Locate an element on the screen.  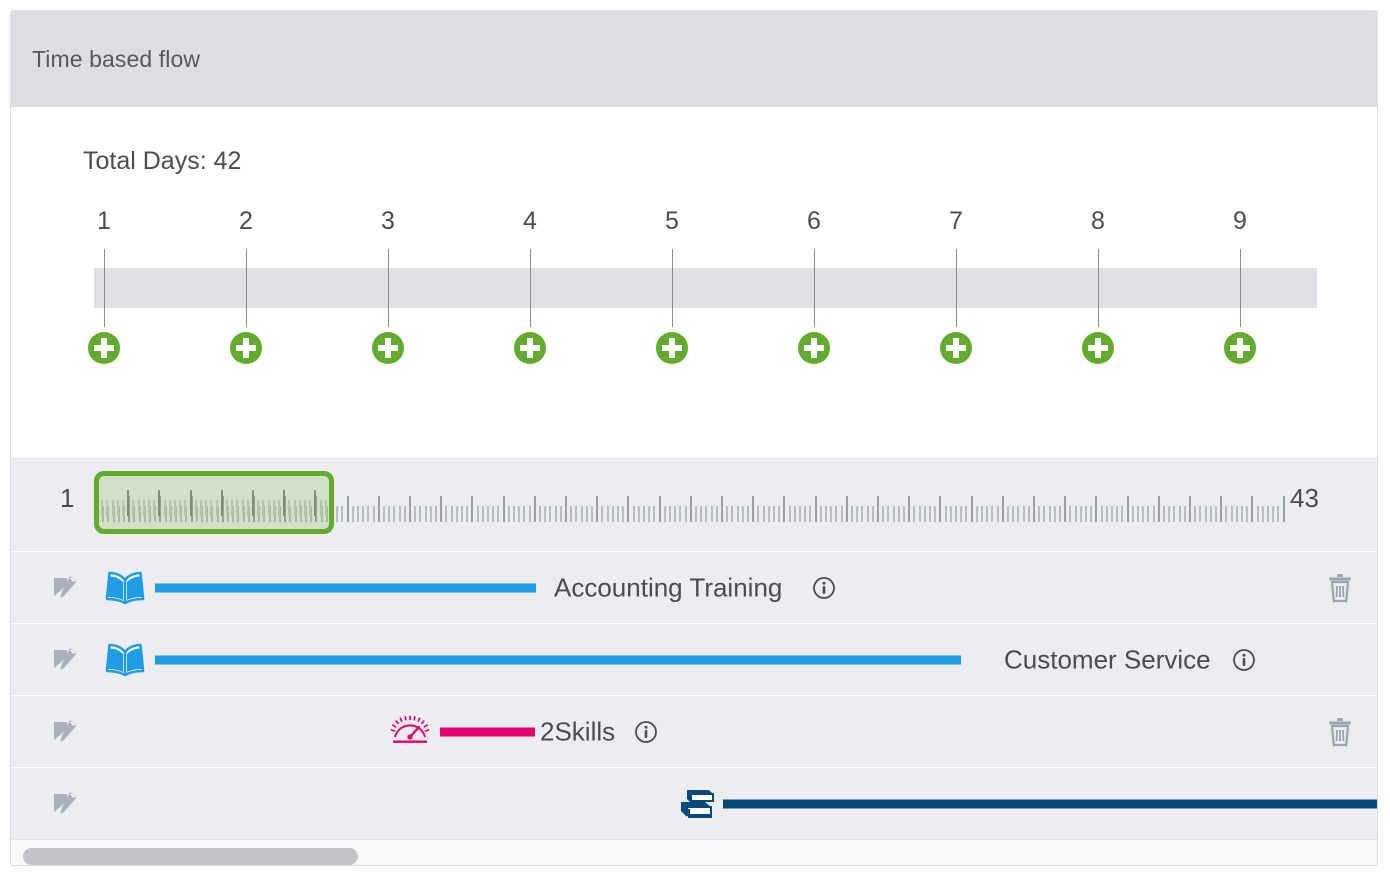
flow-item-row: Customer Service is located at coordinates (694, 660).